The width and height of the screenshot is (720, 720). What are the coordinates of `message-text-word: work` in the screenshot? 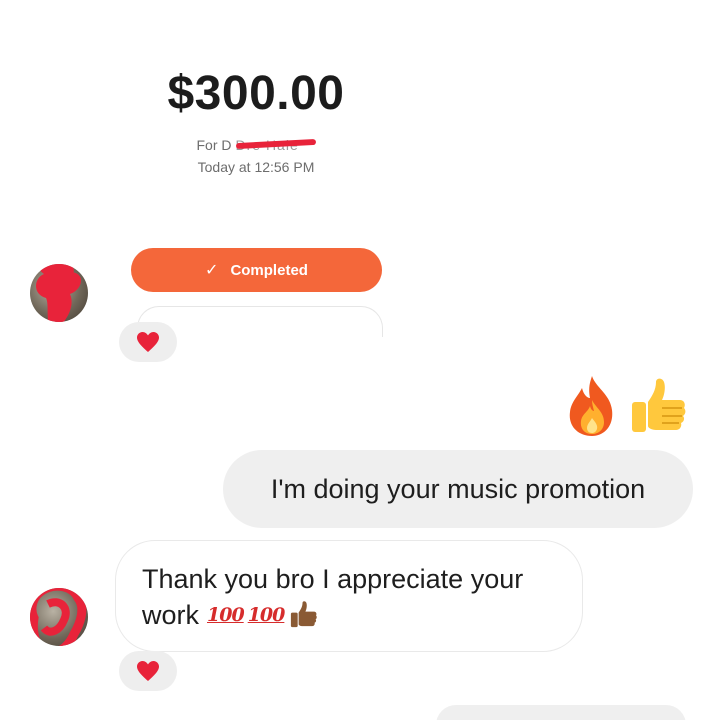 It's located at (171, 615).